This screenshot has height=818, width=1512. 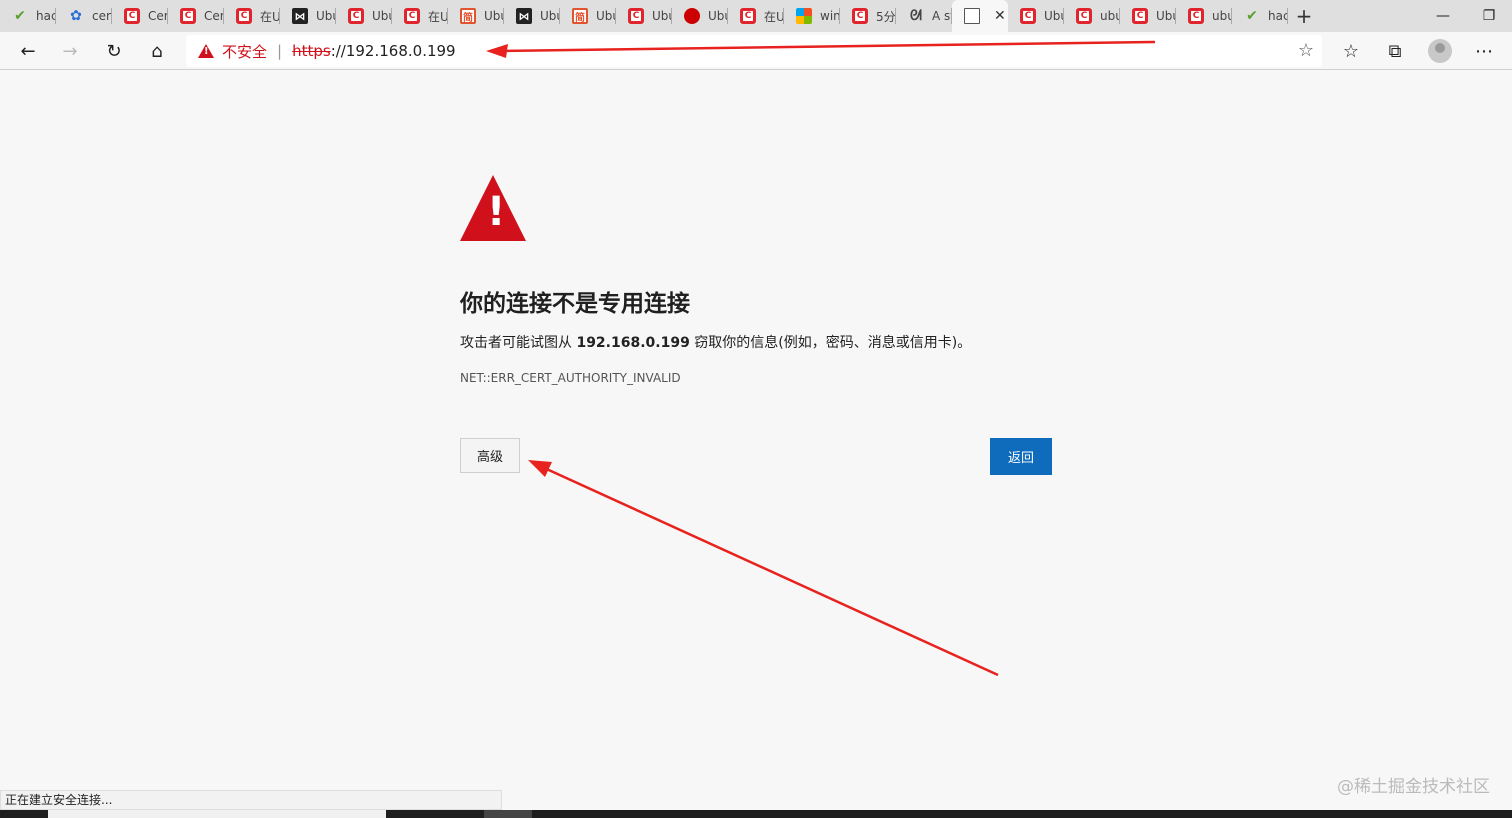 I want to click on tab-22: ✔ hac, so click(x=1260, y=16).